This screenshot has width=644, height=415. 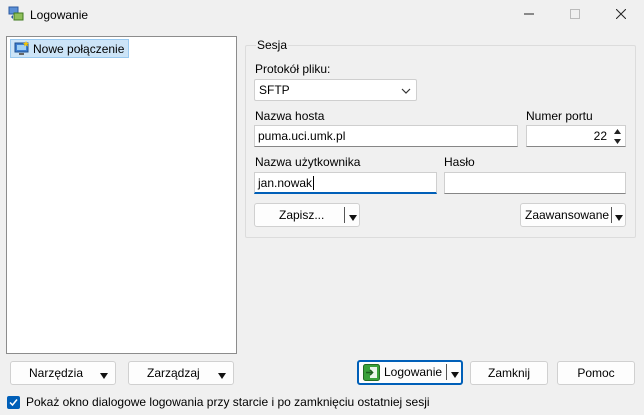 I want to click on close-button: Zamknij, so click(x=509, y=373).